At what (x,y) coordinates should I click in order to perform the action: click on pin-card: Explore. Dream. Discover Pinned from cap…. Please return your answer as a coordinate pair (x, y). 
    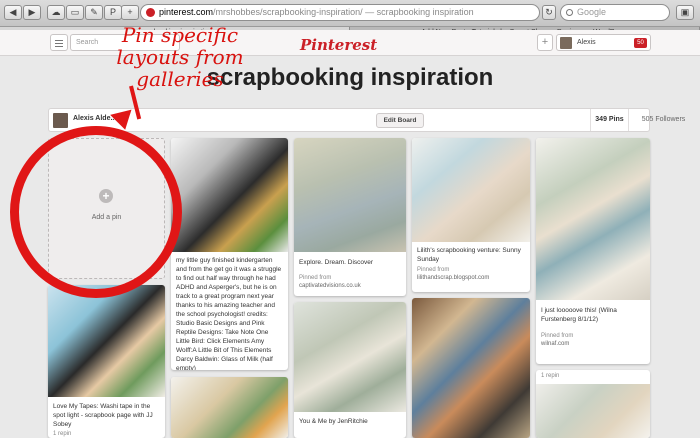
    Looking at the image, I should click on (350, 217).